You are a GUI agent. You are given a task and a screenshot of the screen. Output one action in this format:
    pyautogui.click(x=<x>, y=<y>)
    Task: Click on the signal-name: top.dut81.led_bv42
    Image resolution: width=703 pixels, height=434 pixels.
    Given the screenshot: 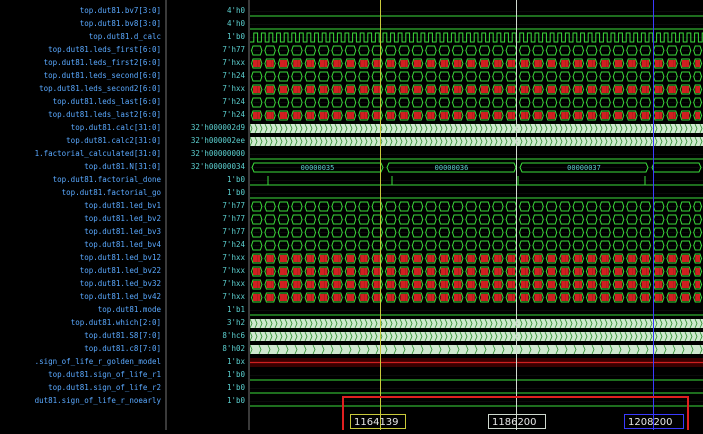 What is the action you would take?
    pyautogui.click(x=80, y=297)
    